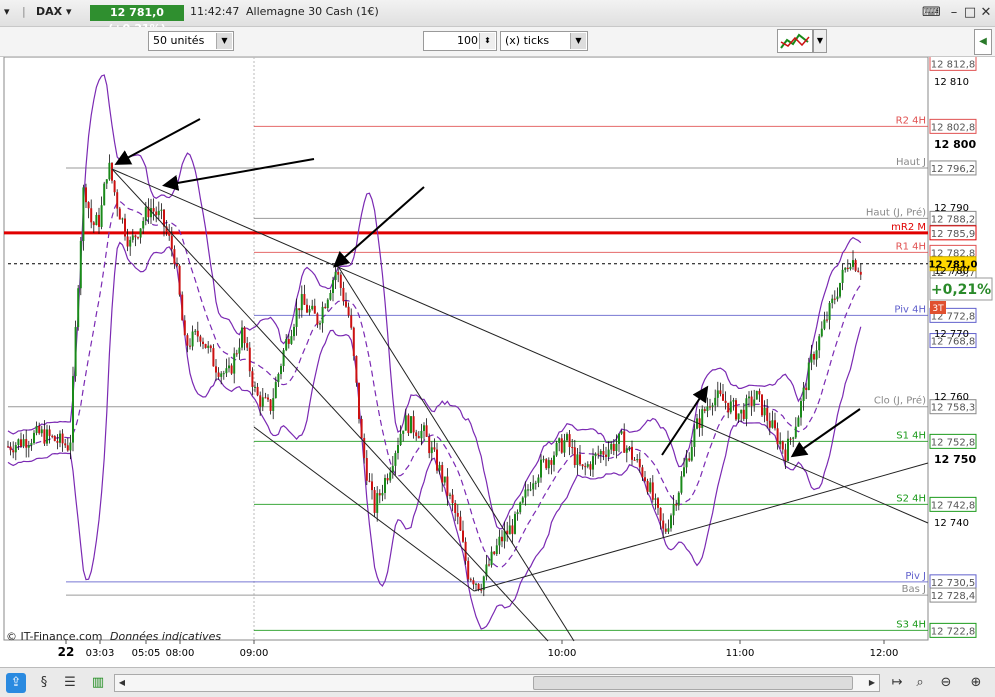 This screenshot has height=697, width=995. What do you see at coordinates (467, 40) in the screenshot?
I see `ticks-count-value: 100` at bounding box center [467, 40].